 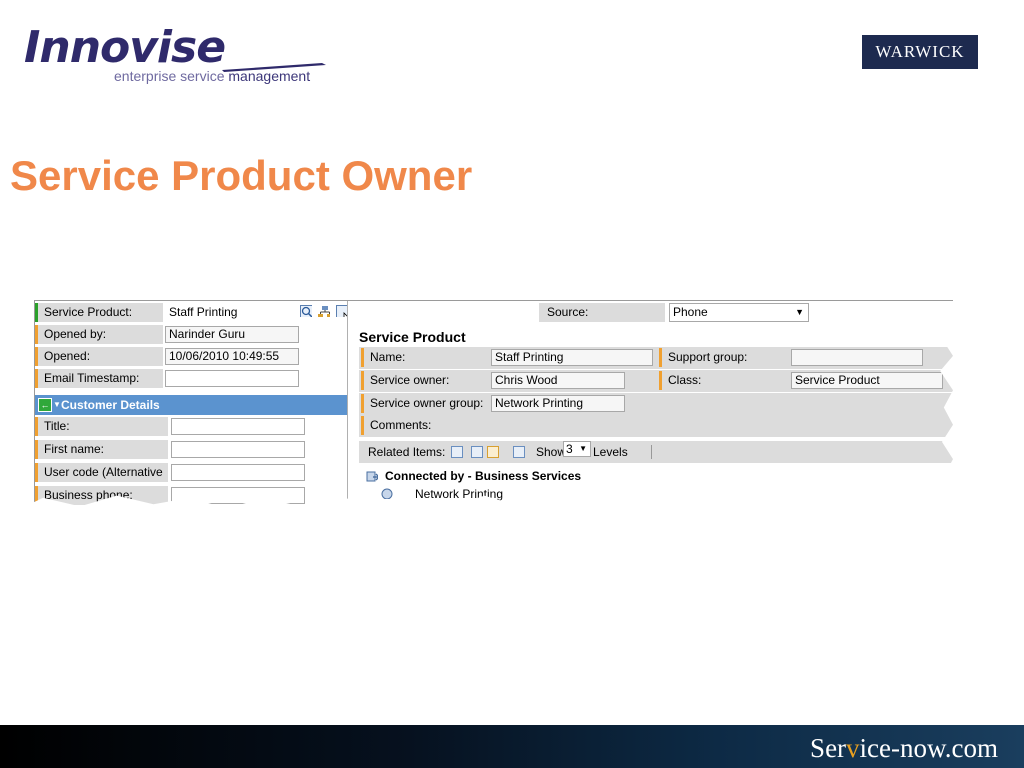 What do you see at coordinates (412, 337) in the screenshot?
I see `service-product-heading: Service Product` at bounding box center [412, 337].